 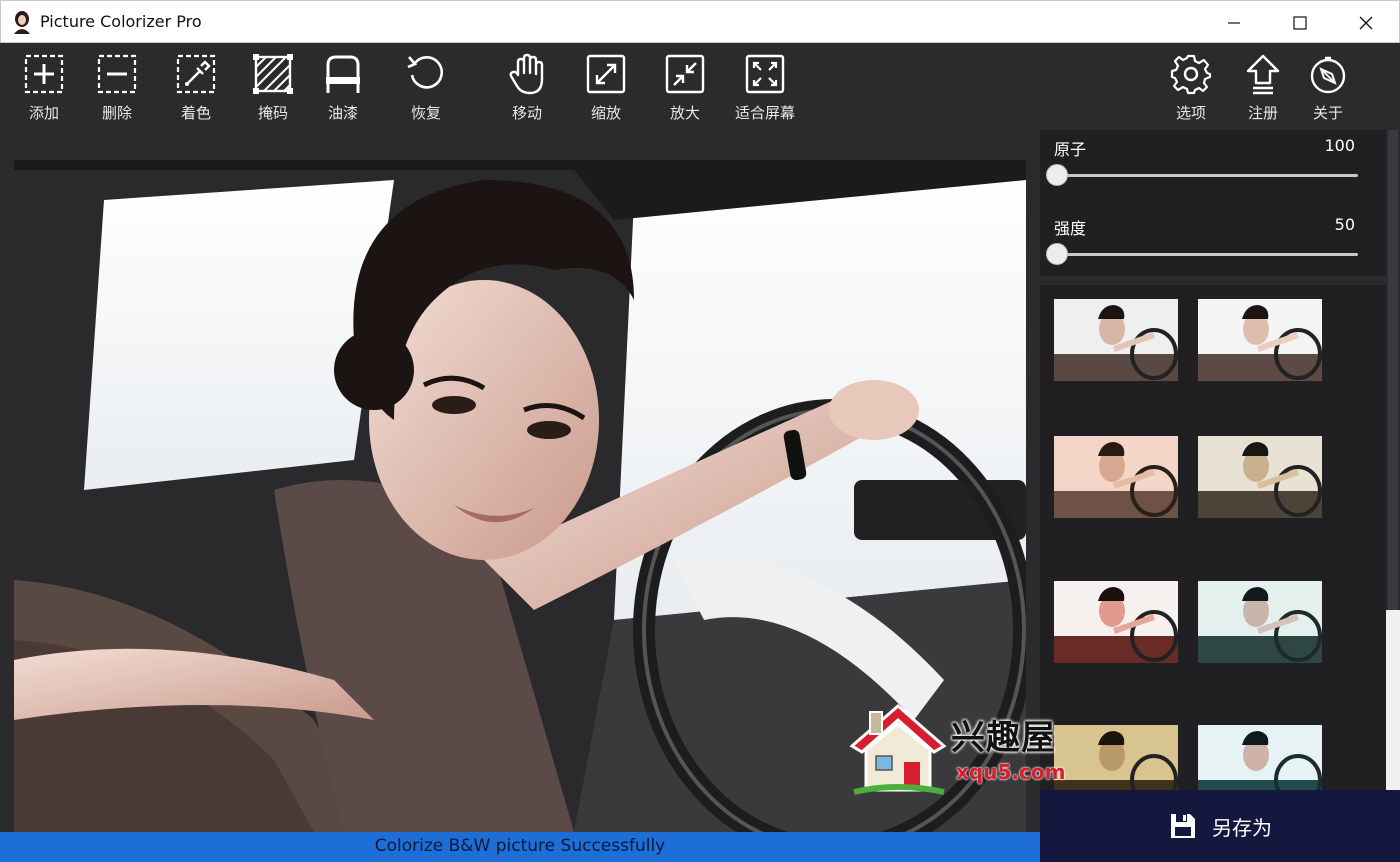 I want to click on strength-slider-label: 强度, so click(x=1070, y=228).